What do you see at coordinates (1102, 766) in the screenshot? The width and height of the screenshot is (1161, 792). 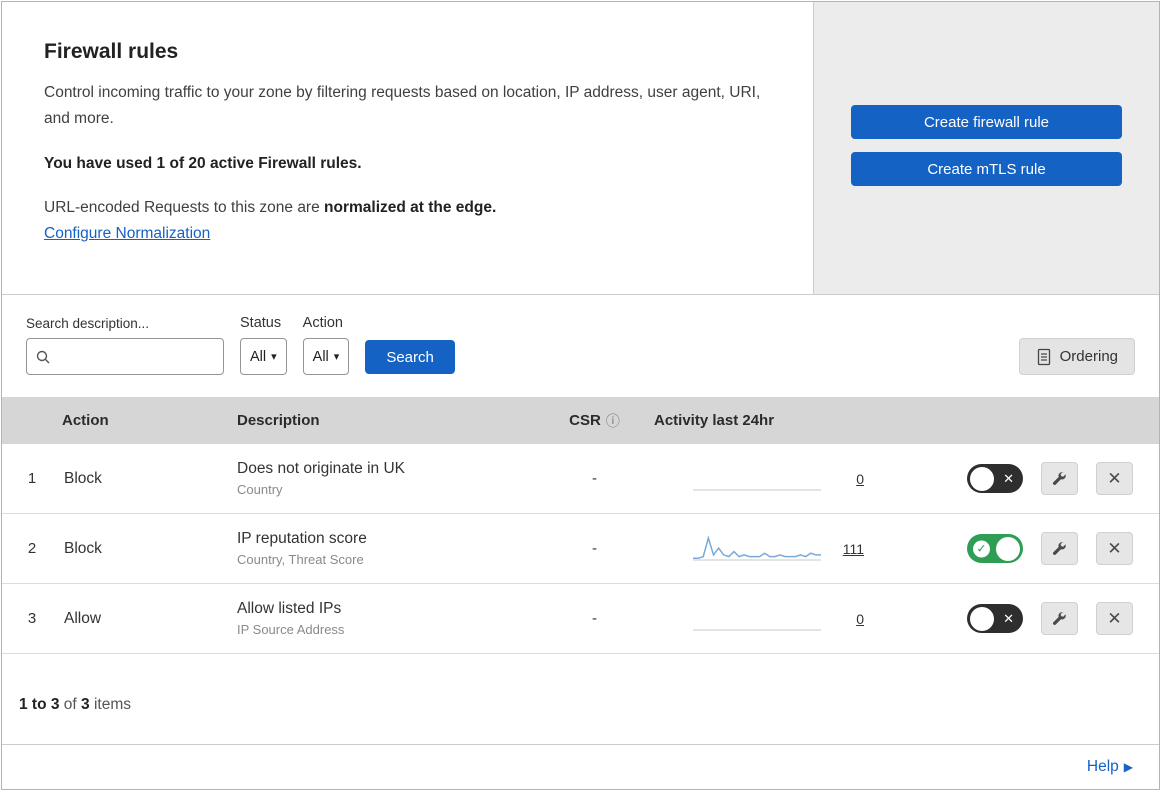 I see `help-label: Help` at bounding box center [1102, 766].